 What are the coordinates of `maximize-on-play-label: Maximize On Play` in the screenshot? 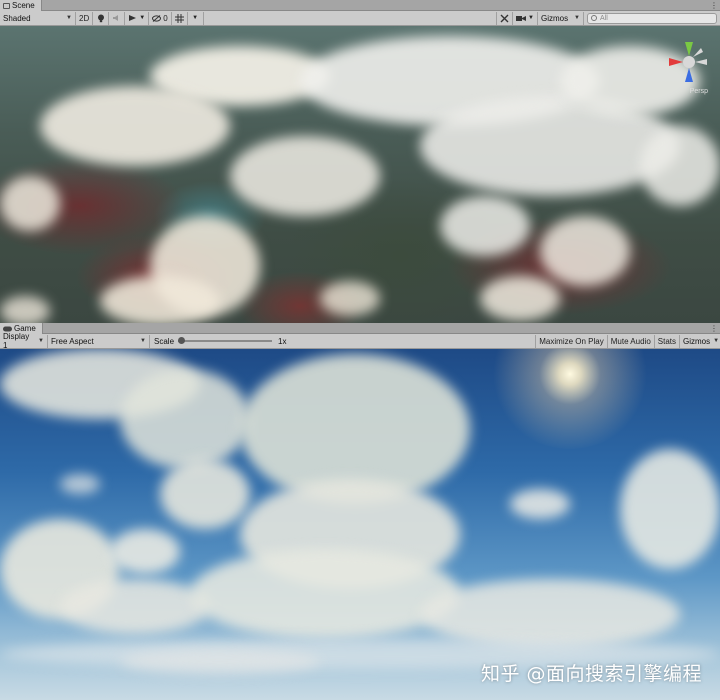 It's located at (571, 341).